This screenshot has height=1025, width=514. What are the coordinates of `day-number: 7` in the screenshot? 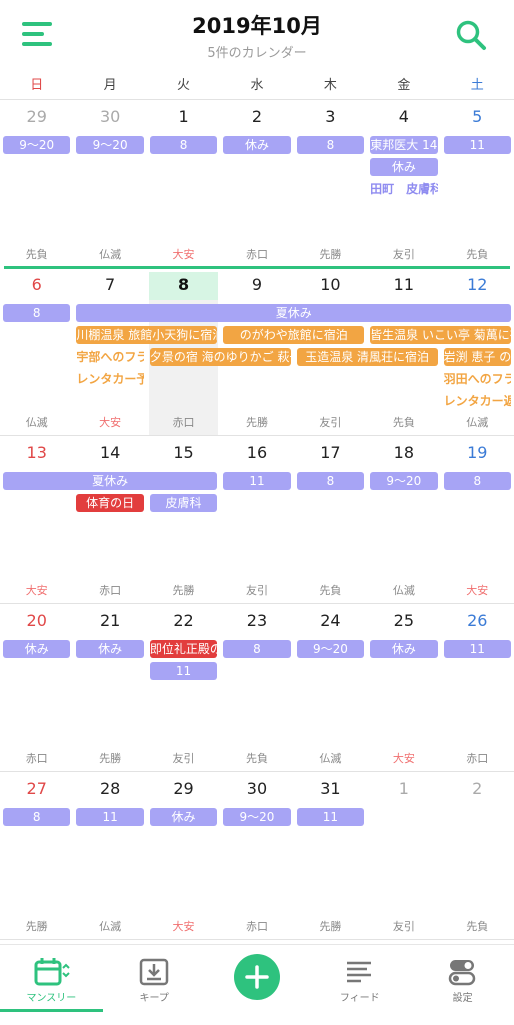 It's located at (109, 284).